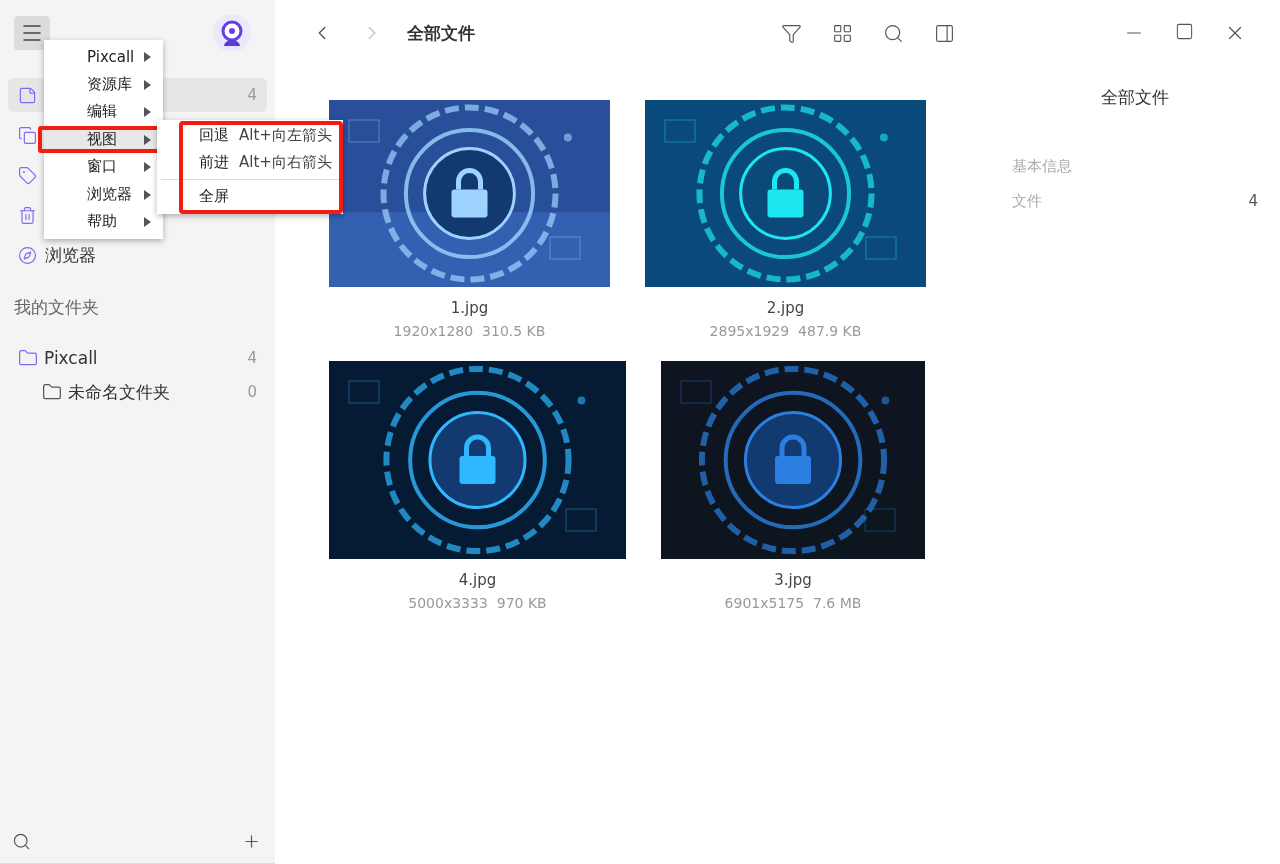  Describe the element at coordinates (1027, 201) in the screenshot. I see `info-label: 文件` at that location.